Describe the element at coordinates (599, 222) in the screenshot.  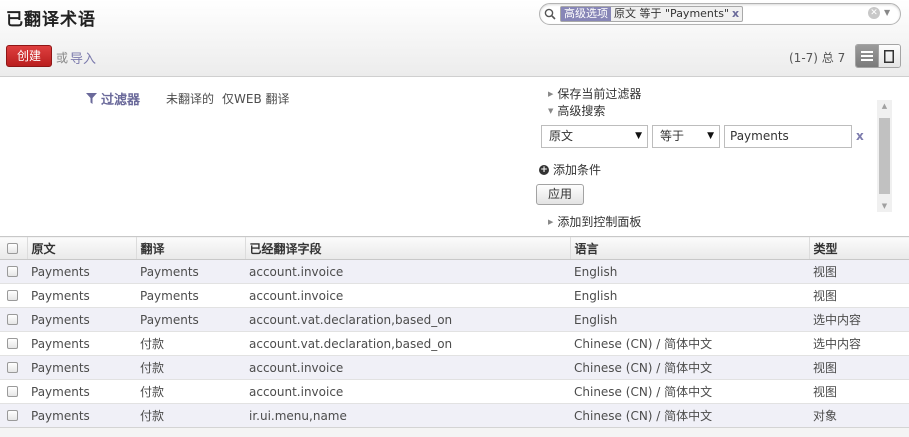
I see `add-to-dashboard-label: 添加到控制面板` at that location.